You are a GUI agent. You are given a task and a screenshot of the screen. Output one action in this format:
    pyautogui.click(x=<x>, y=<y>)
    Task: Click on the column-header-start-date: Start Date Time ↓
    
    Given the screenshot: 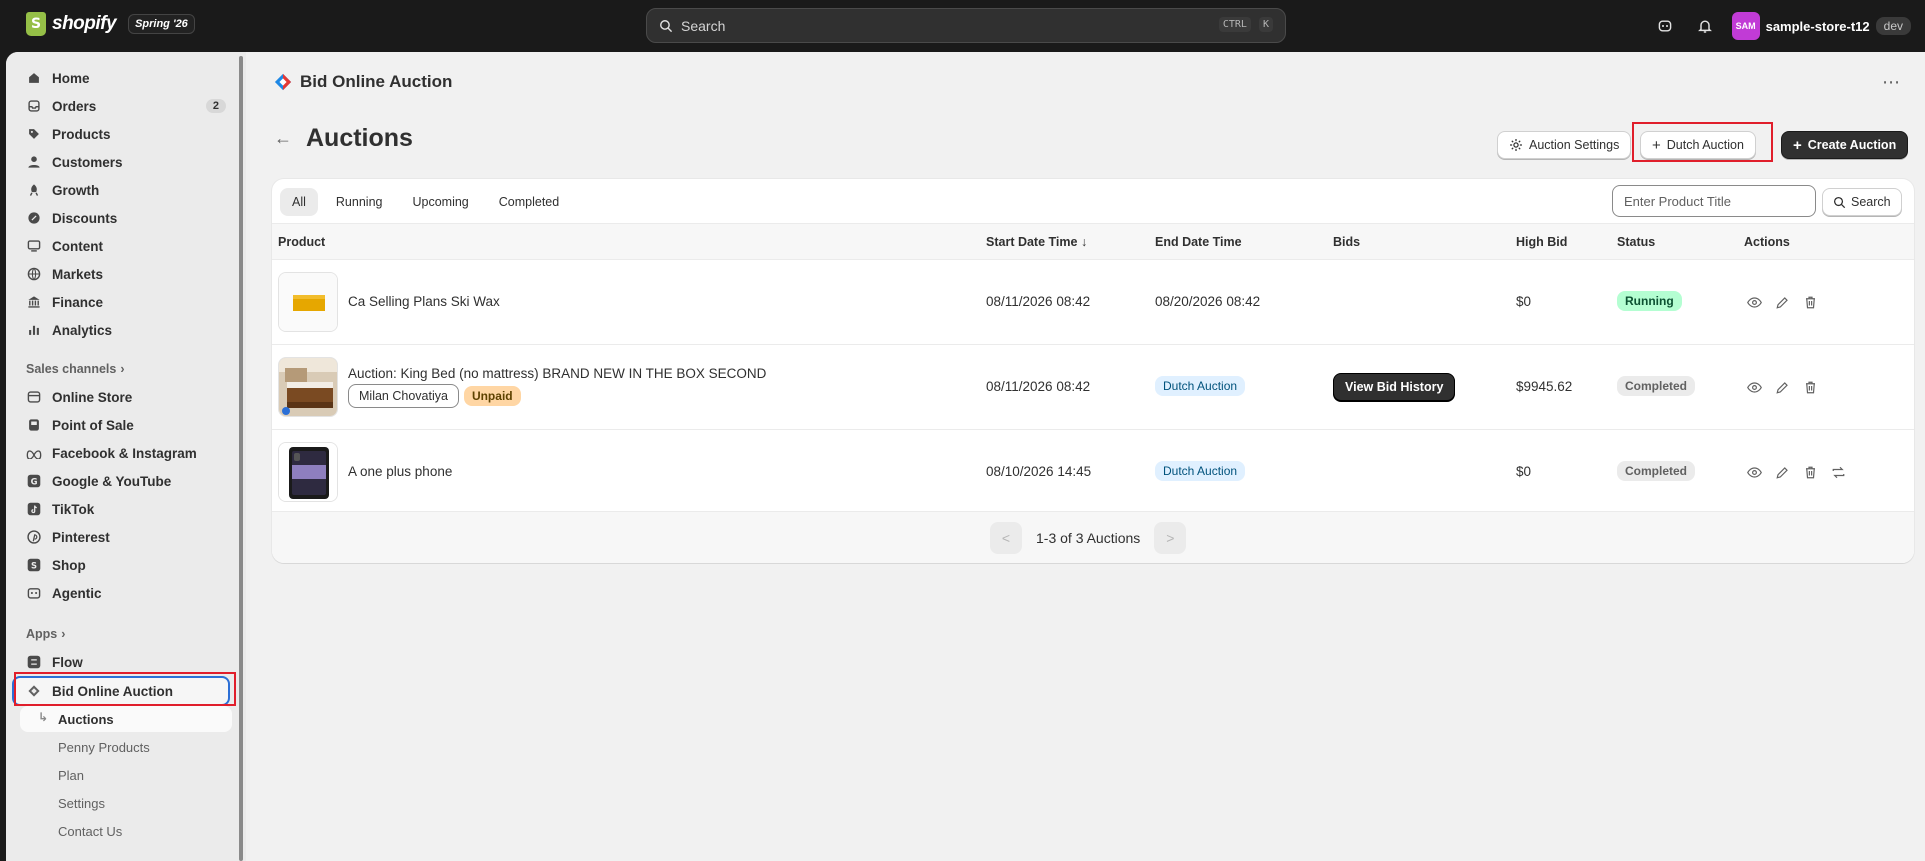 What is the action you would take?
    pyautogui.click(x=1036, y=242)
    